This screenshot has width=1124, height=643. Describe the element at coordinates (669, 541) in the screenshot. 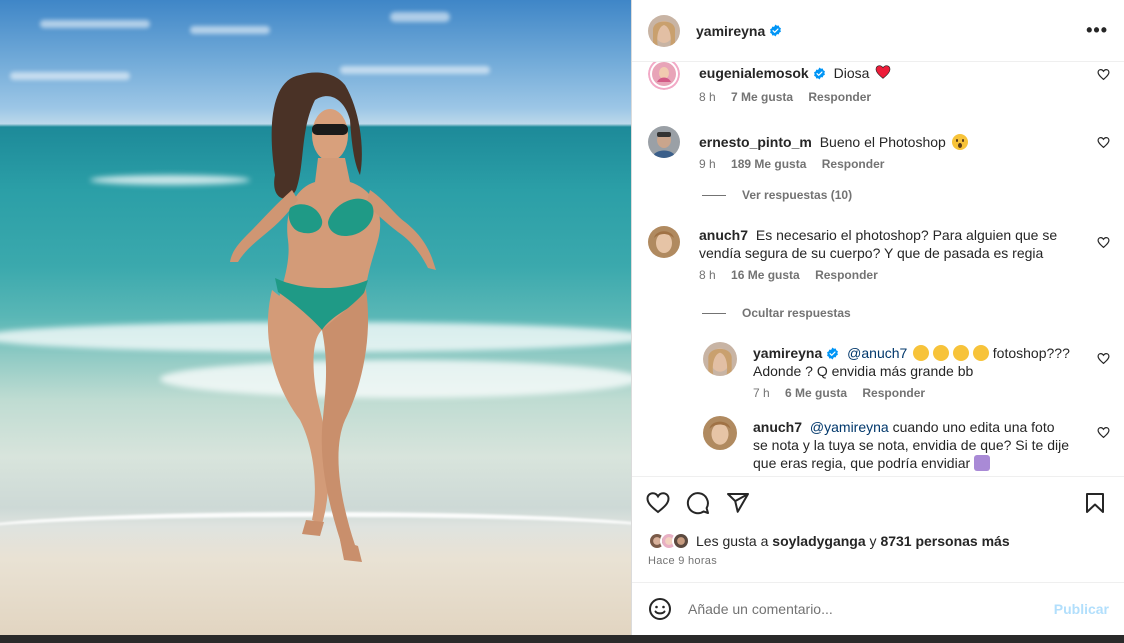

I see `liker-avatars` at that location.